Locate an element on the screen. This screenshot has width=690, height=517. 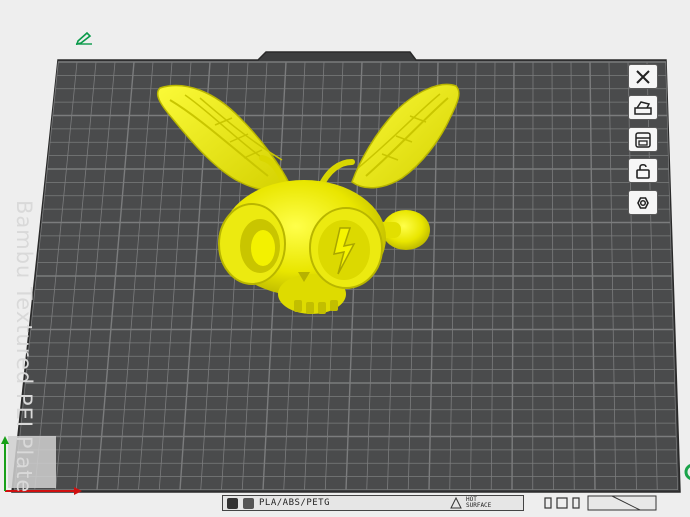
edit-plate-name-icon is located at coordinates (84, 38).